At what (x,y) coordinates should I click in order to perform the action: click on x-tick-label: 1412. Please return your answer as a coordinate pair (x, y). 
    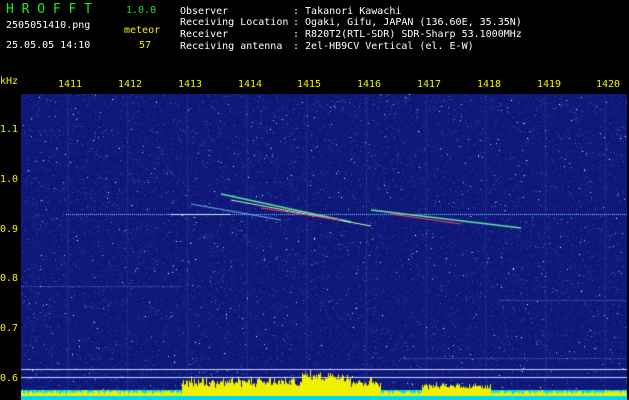
    Looking at the image, I should click on (130, 84).